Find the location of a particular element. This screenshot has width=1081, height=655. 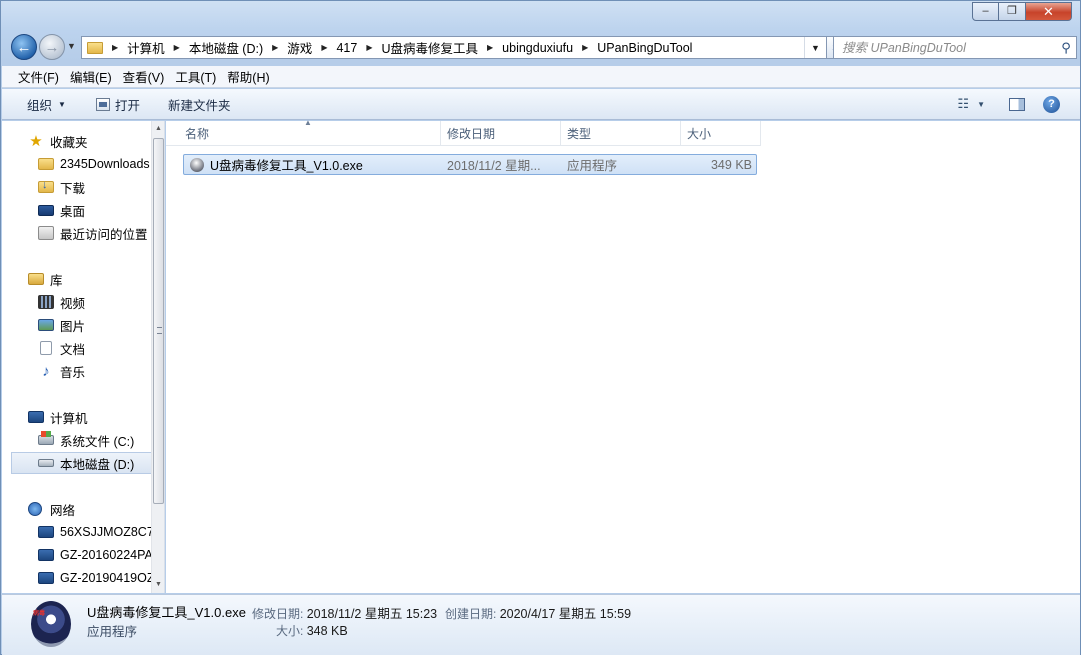

breadcrumb-417: 417 is located at coordinates (346, 47).